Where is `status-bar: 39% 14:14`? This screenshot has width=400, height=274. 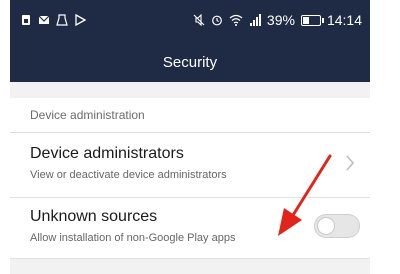
status-bar: 39% 14:14 is located at coordinates (190, 21).